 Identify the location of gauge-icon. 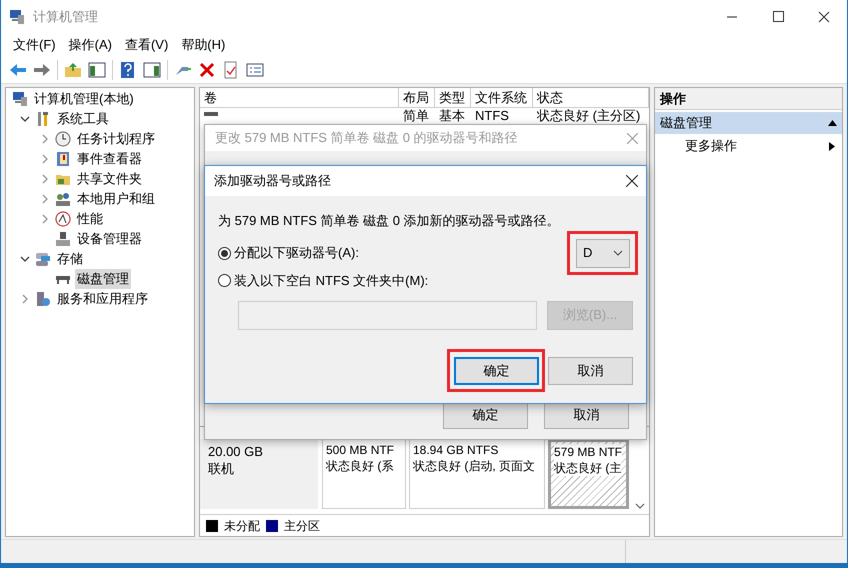
(63, 219).